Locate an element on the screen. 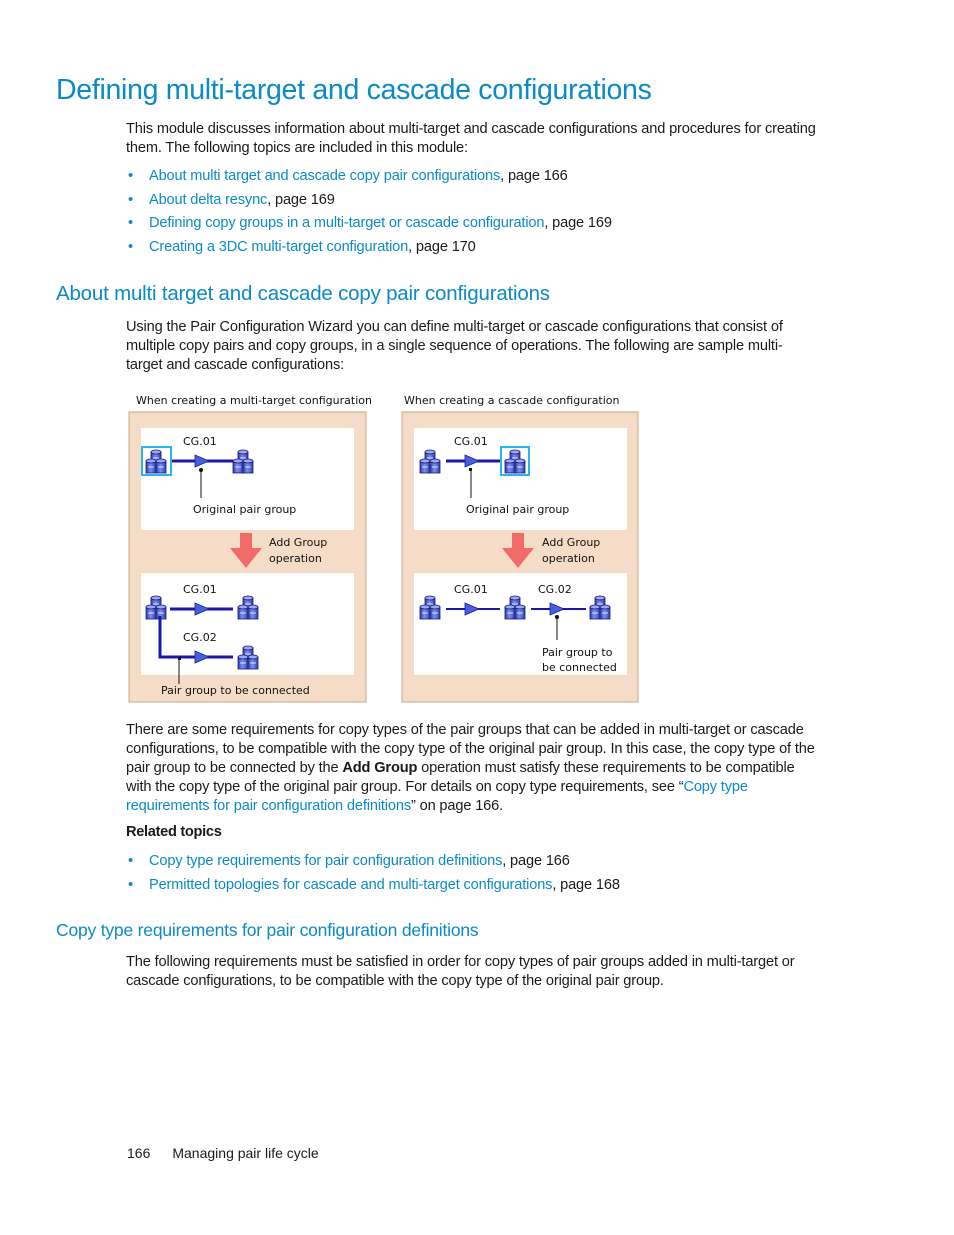 Image resolution: width=954 pixels, height=1235 pixels. topic-link-delta-resync: About delta resync is located at coordinates (208, 200).